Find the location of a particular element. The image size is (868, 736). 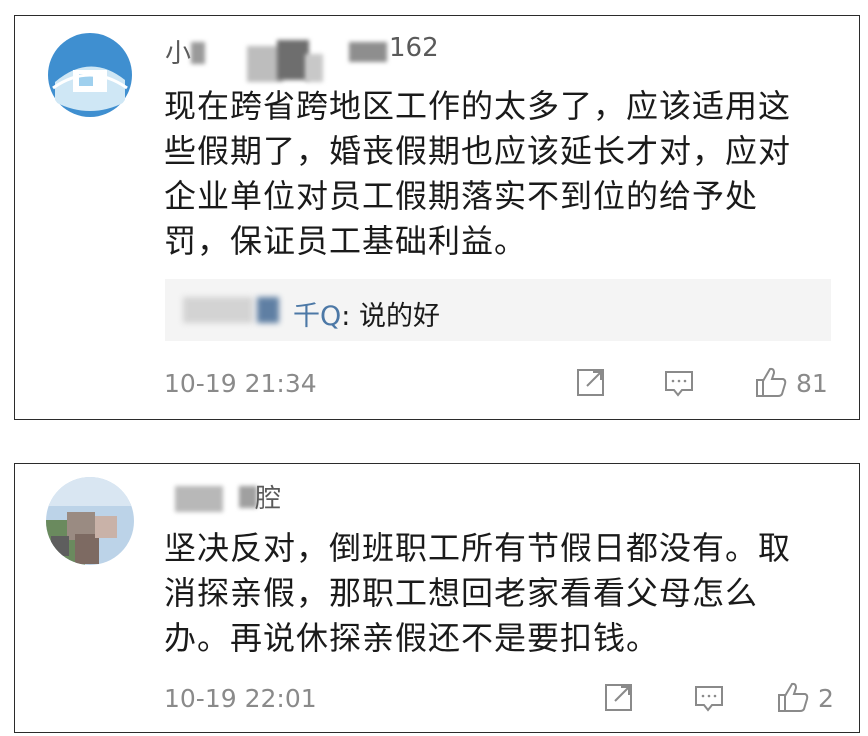

like-count: 2 is located at coordinates (826, 698).